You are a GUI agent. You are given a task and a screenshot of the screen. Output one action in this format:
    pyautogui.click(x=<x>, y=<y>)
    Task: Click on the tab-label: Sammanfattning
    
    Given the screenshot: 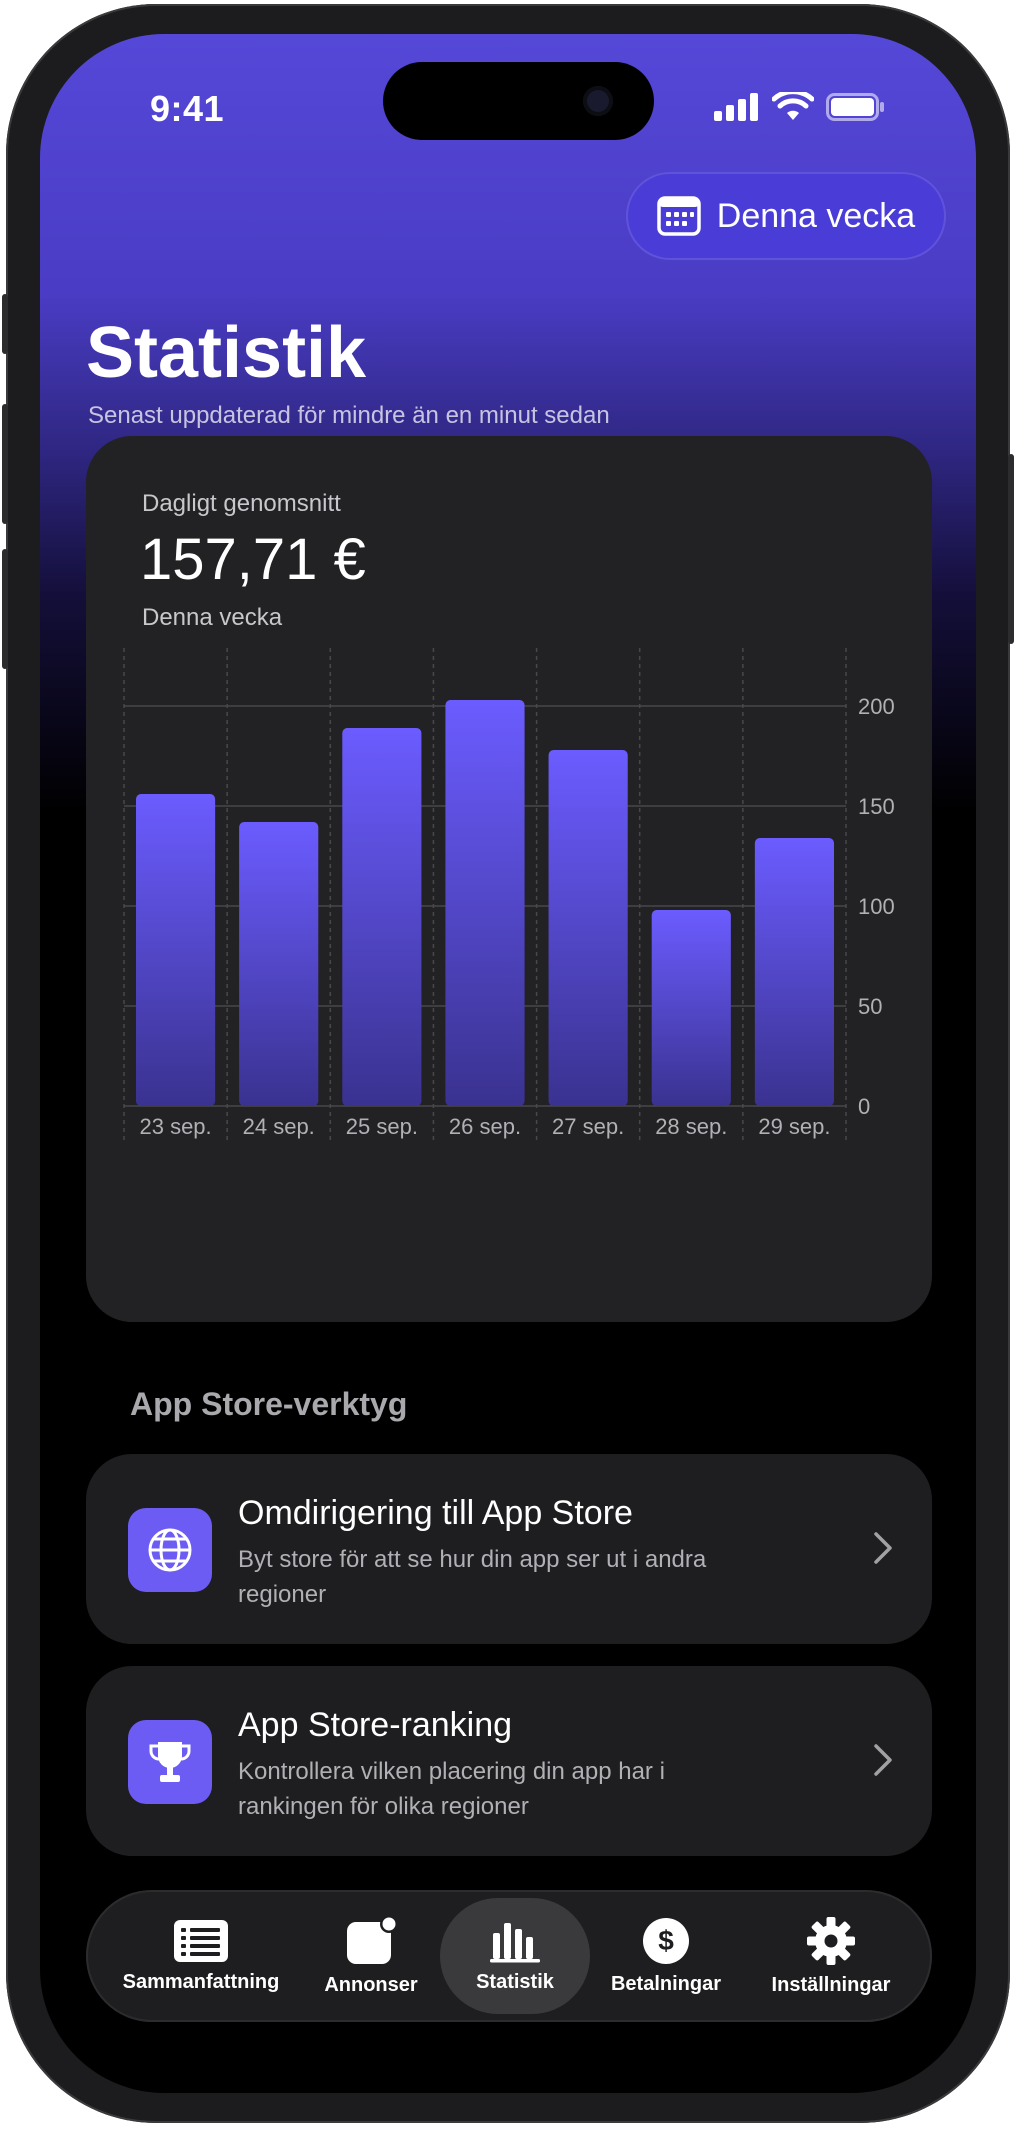 What is the action you would take?
    pyautogui.click(x=201, y=1981)
    